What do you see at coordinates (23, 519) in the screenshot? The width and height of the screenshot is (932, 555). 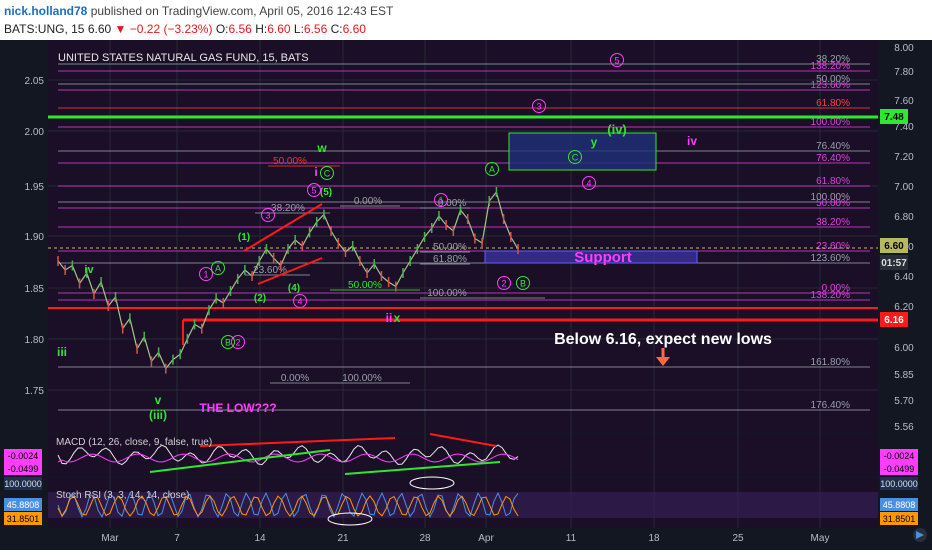 I see `stoch-d-left: 31.8501` at bounding box center [23, 519].